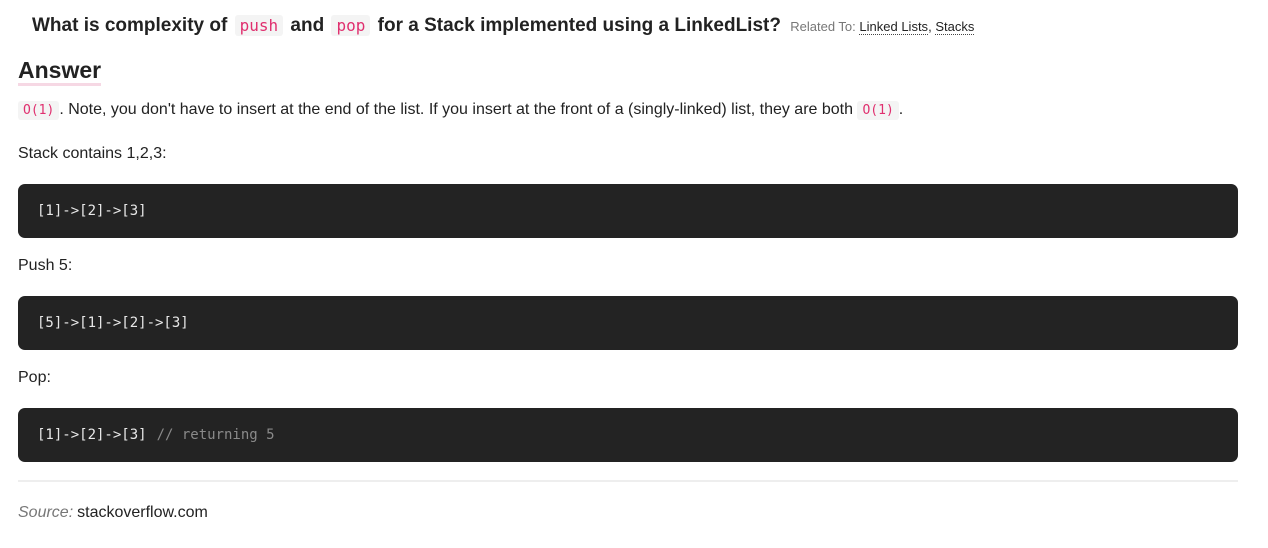  What do you see at coordinates (628, 323) in the screenshot?
I see `code-block-push: [5]->[1]->[2]->[3]` at bounding box center [628, 323].